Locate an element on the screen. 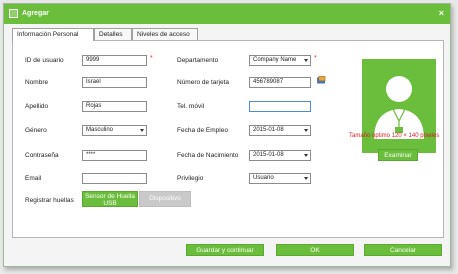 This screenshot has height=274, width=458. usb-sensor-button: Sensor de Huella USB is located at coordinates (110, 199).